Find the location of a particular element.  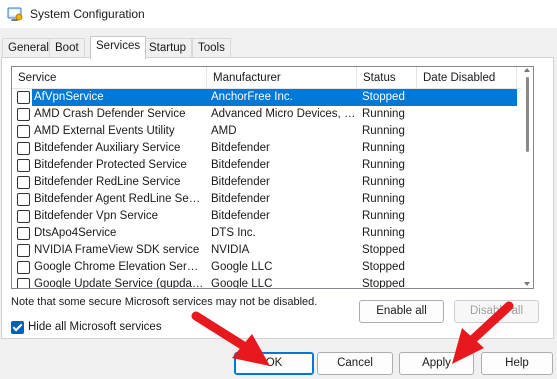

tab-services: Services is located at coordinates (118, 47).